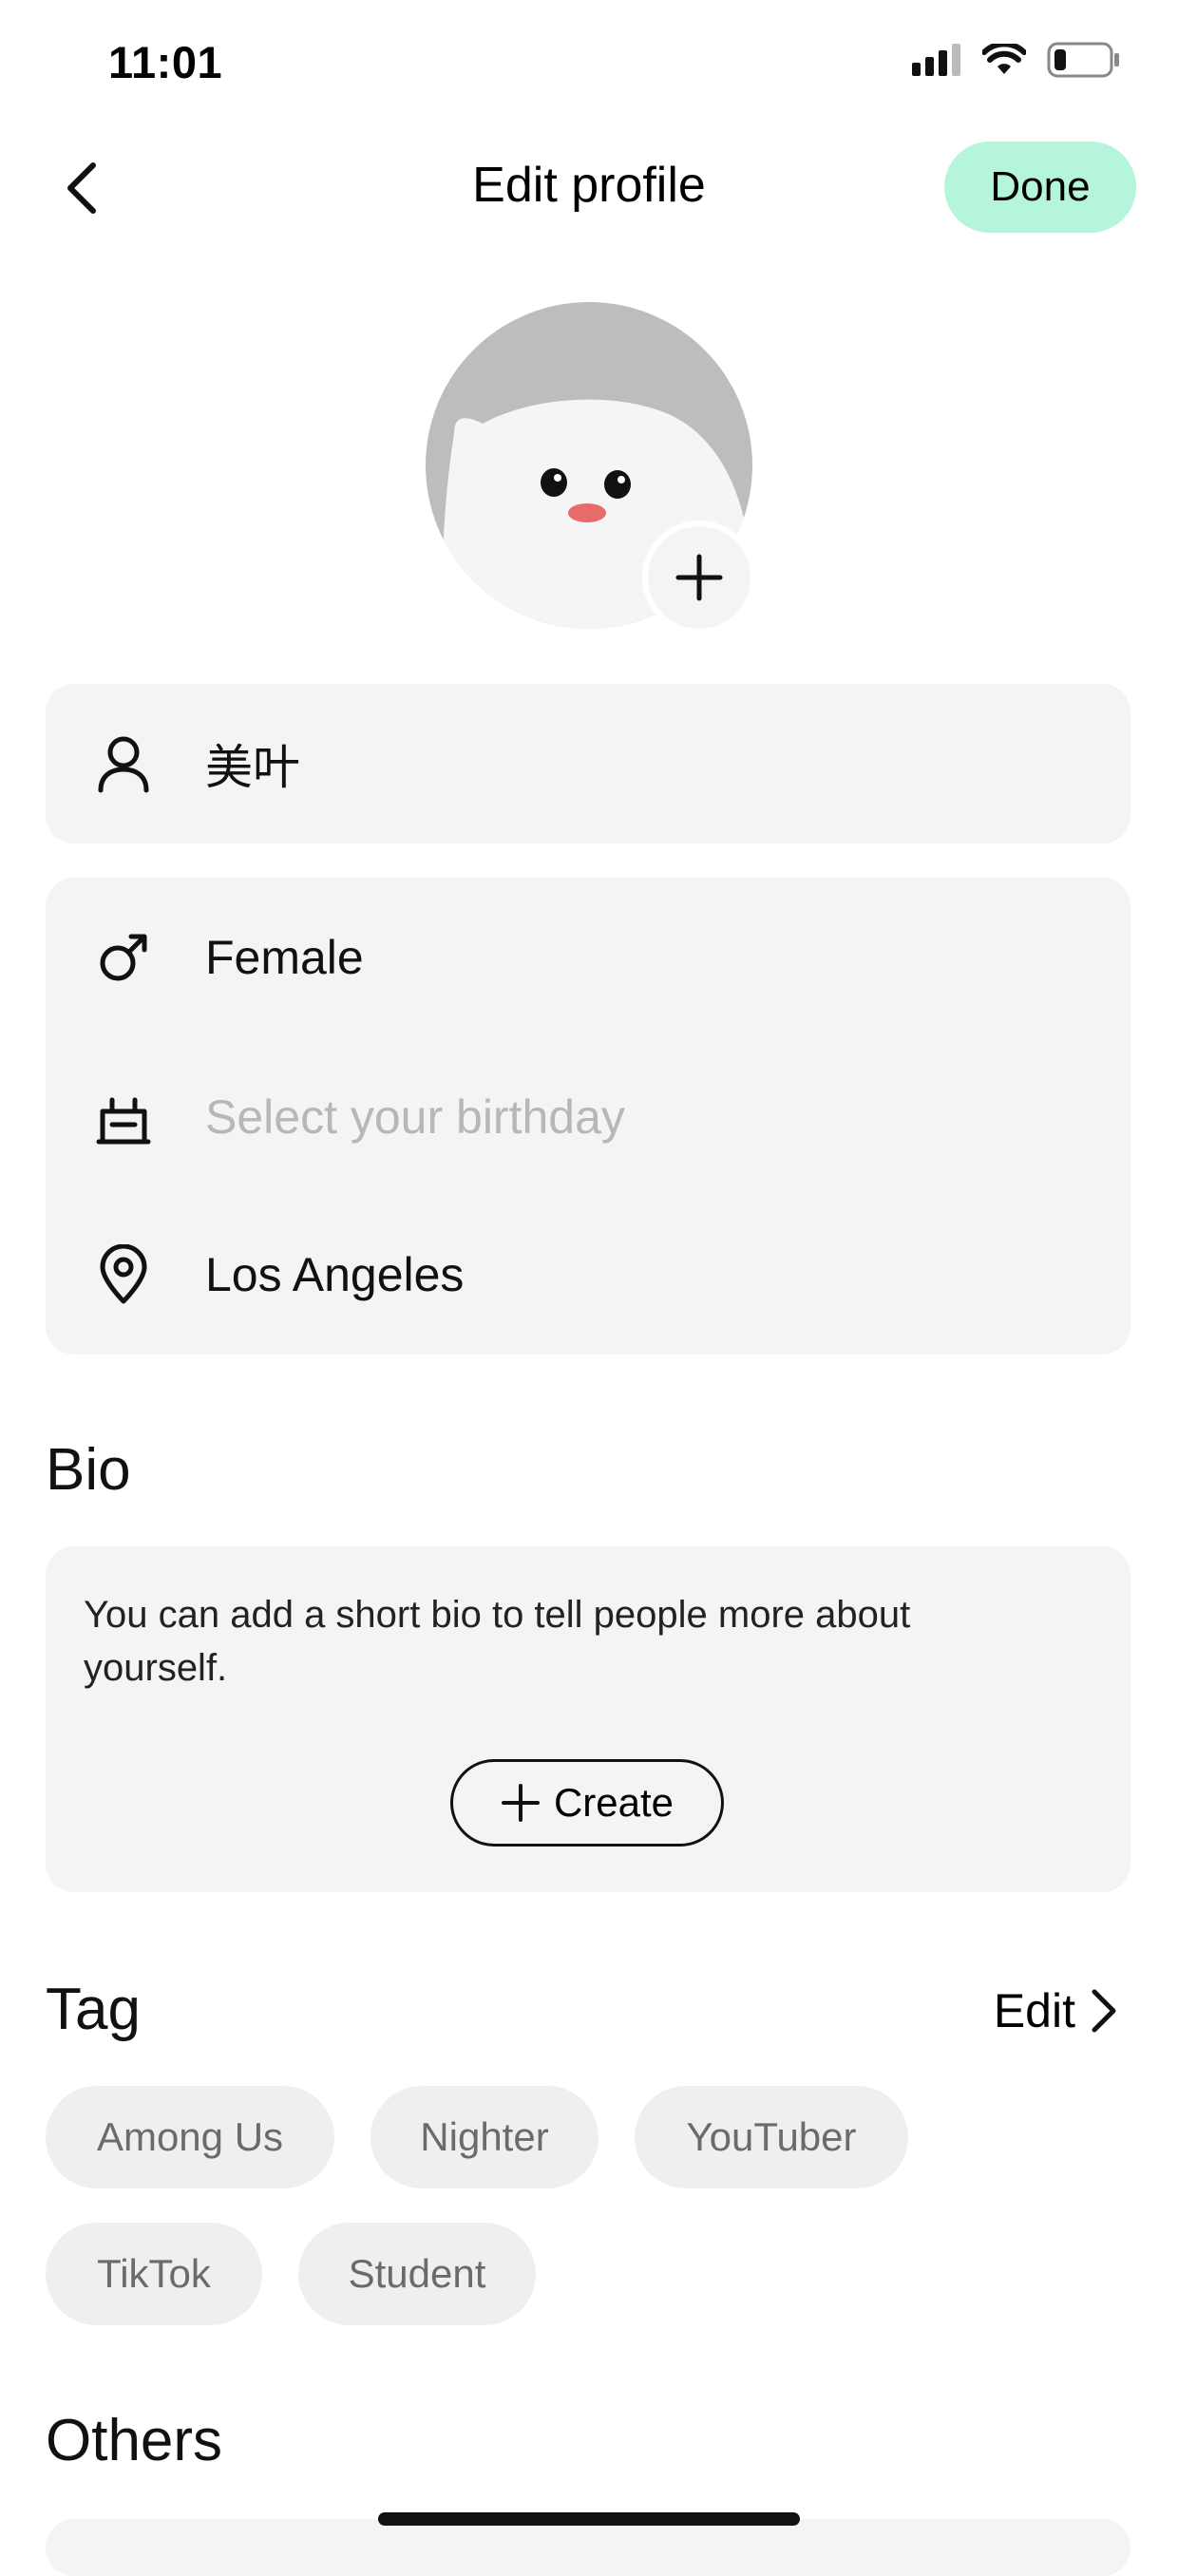 The width and height of the screenshot is (1178, 2576). Describe the element at coordinates (252, 767) in the screenshot. I see `name-value: 美叶` at that location.